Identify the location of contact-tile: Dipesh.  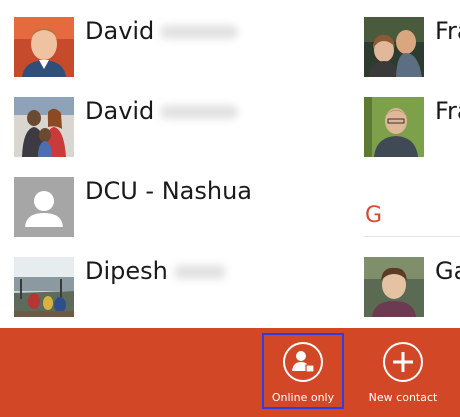
(164, 287).